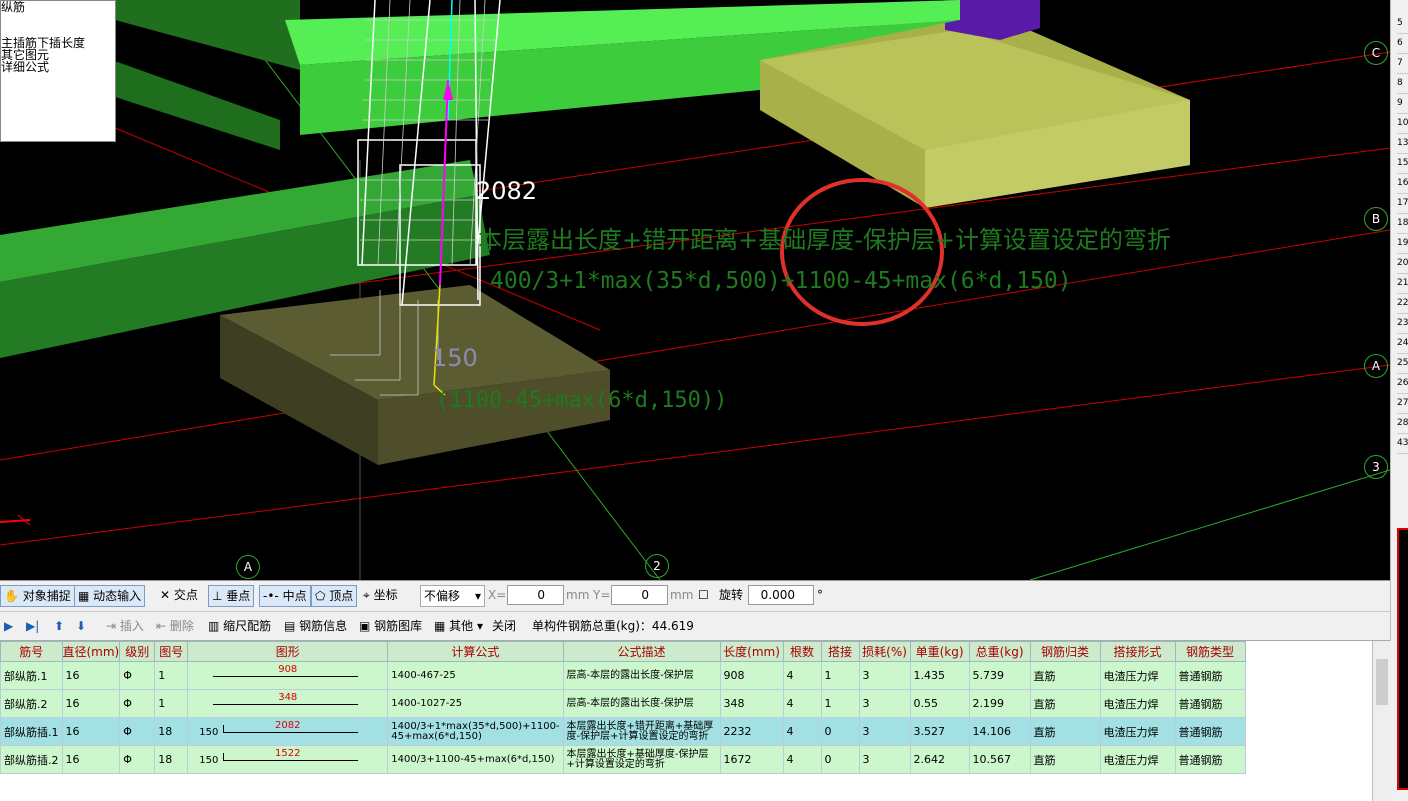  Describe the element at coordinates (703, 595) in the screenshot. I see `rotate-checkbox: ☐` at that location.